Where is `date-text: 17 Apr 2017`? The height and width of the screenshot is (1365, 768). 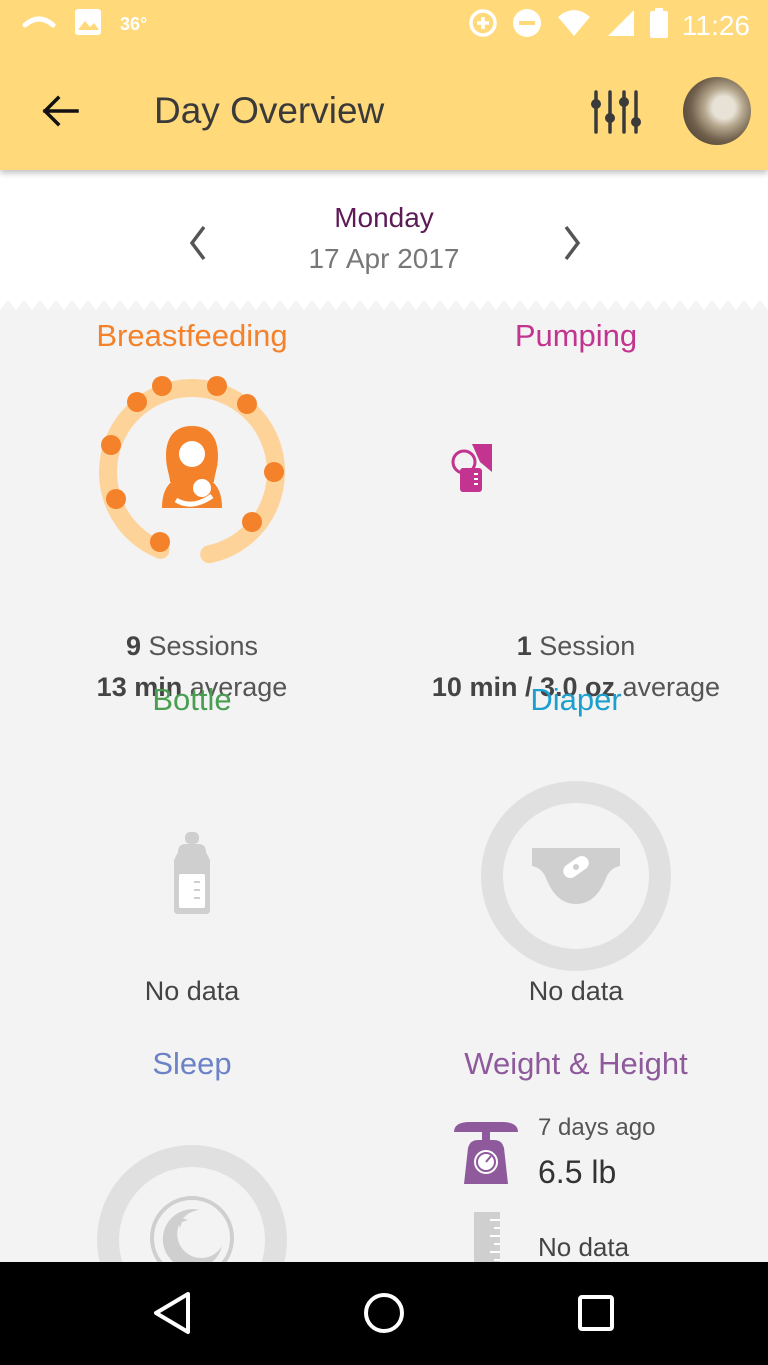
date-text: 17 Apr 2017 is located at coordinates (384, 258).